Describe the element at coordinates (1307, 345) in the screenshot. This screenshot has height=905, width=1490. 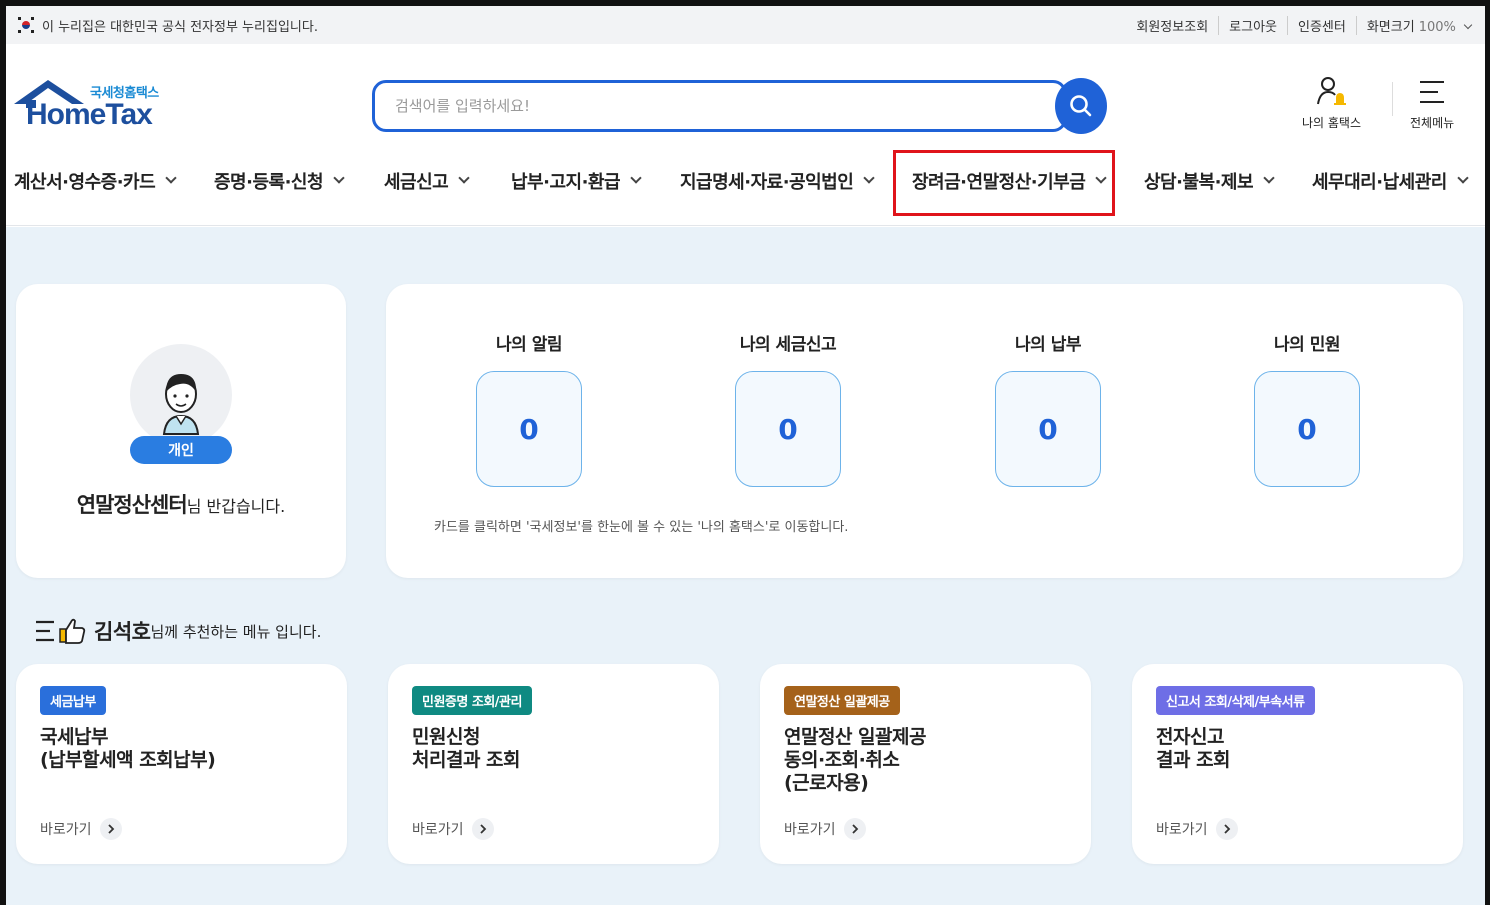
I see `stat-label: 나의 민원` at that location.